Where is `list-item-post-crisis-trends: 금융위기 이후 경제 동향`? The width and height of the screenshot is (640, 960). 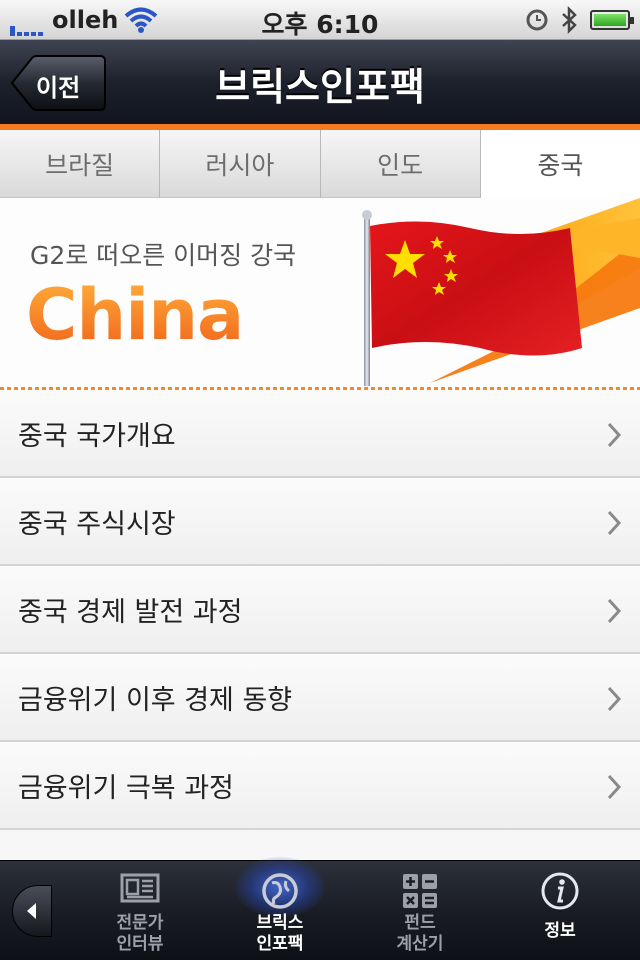 list-item-post-crisis-trends: 금융위기 이후 경제 동향 is located at coordinates (320, 698).